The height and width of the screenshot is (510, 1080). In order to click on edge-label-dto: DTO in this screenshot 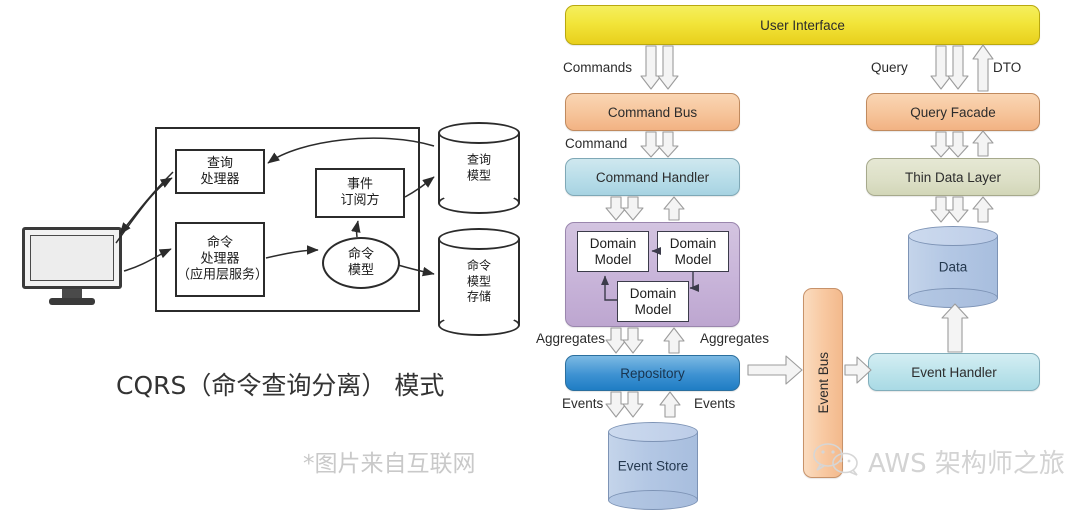, I will do `click(1007, 67)`.